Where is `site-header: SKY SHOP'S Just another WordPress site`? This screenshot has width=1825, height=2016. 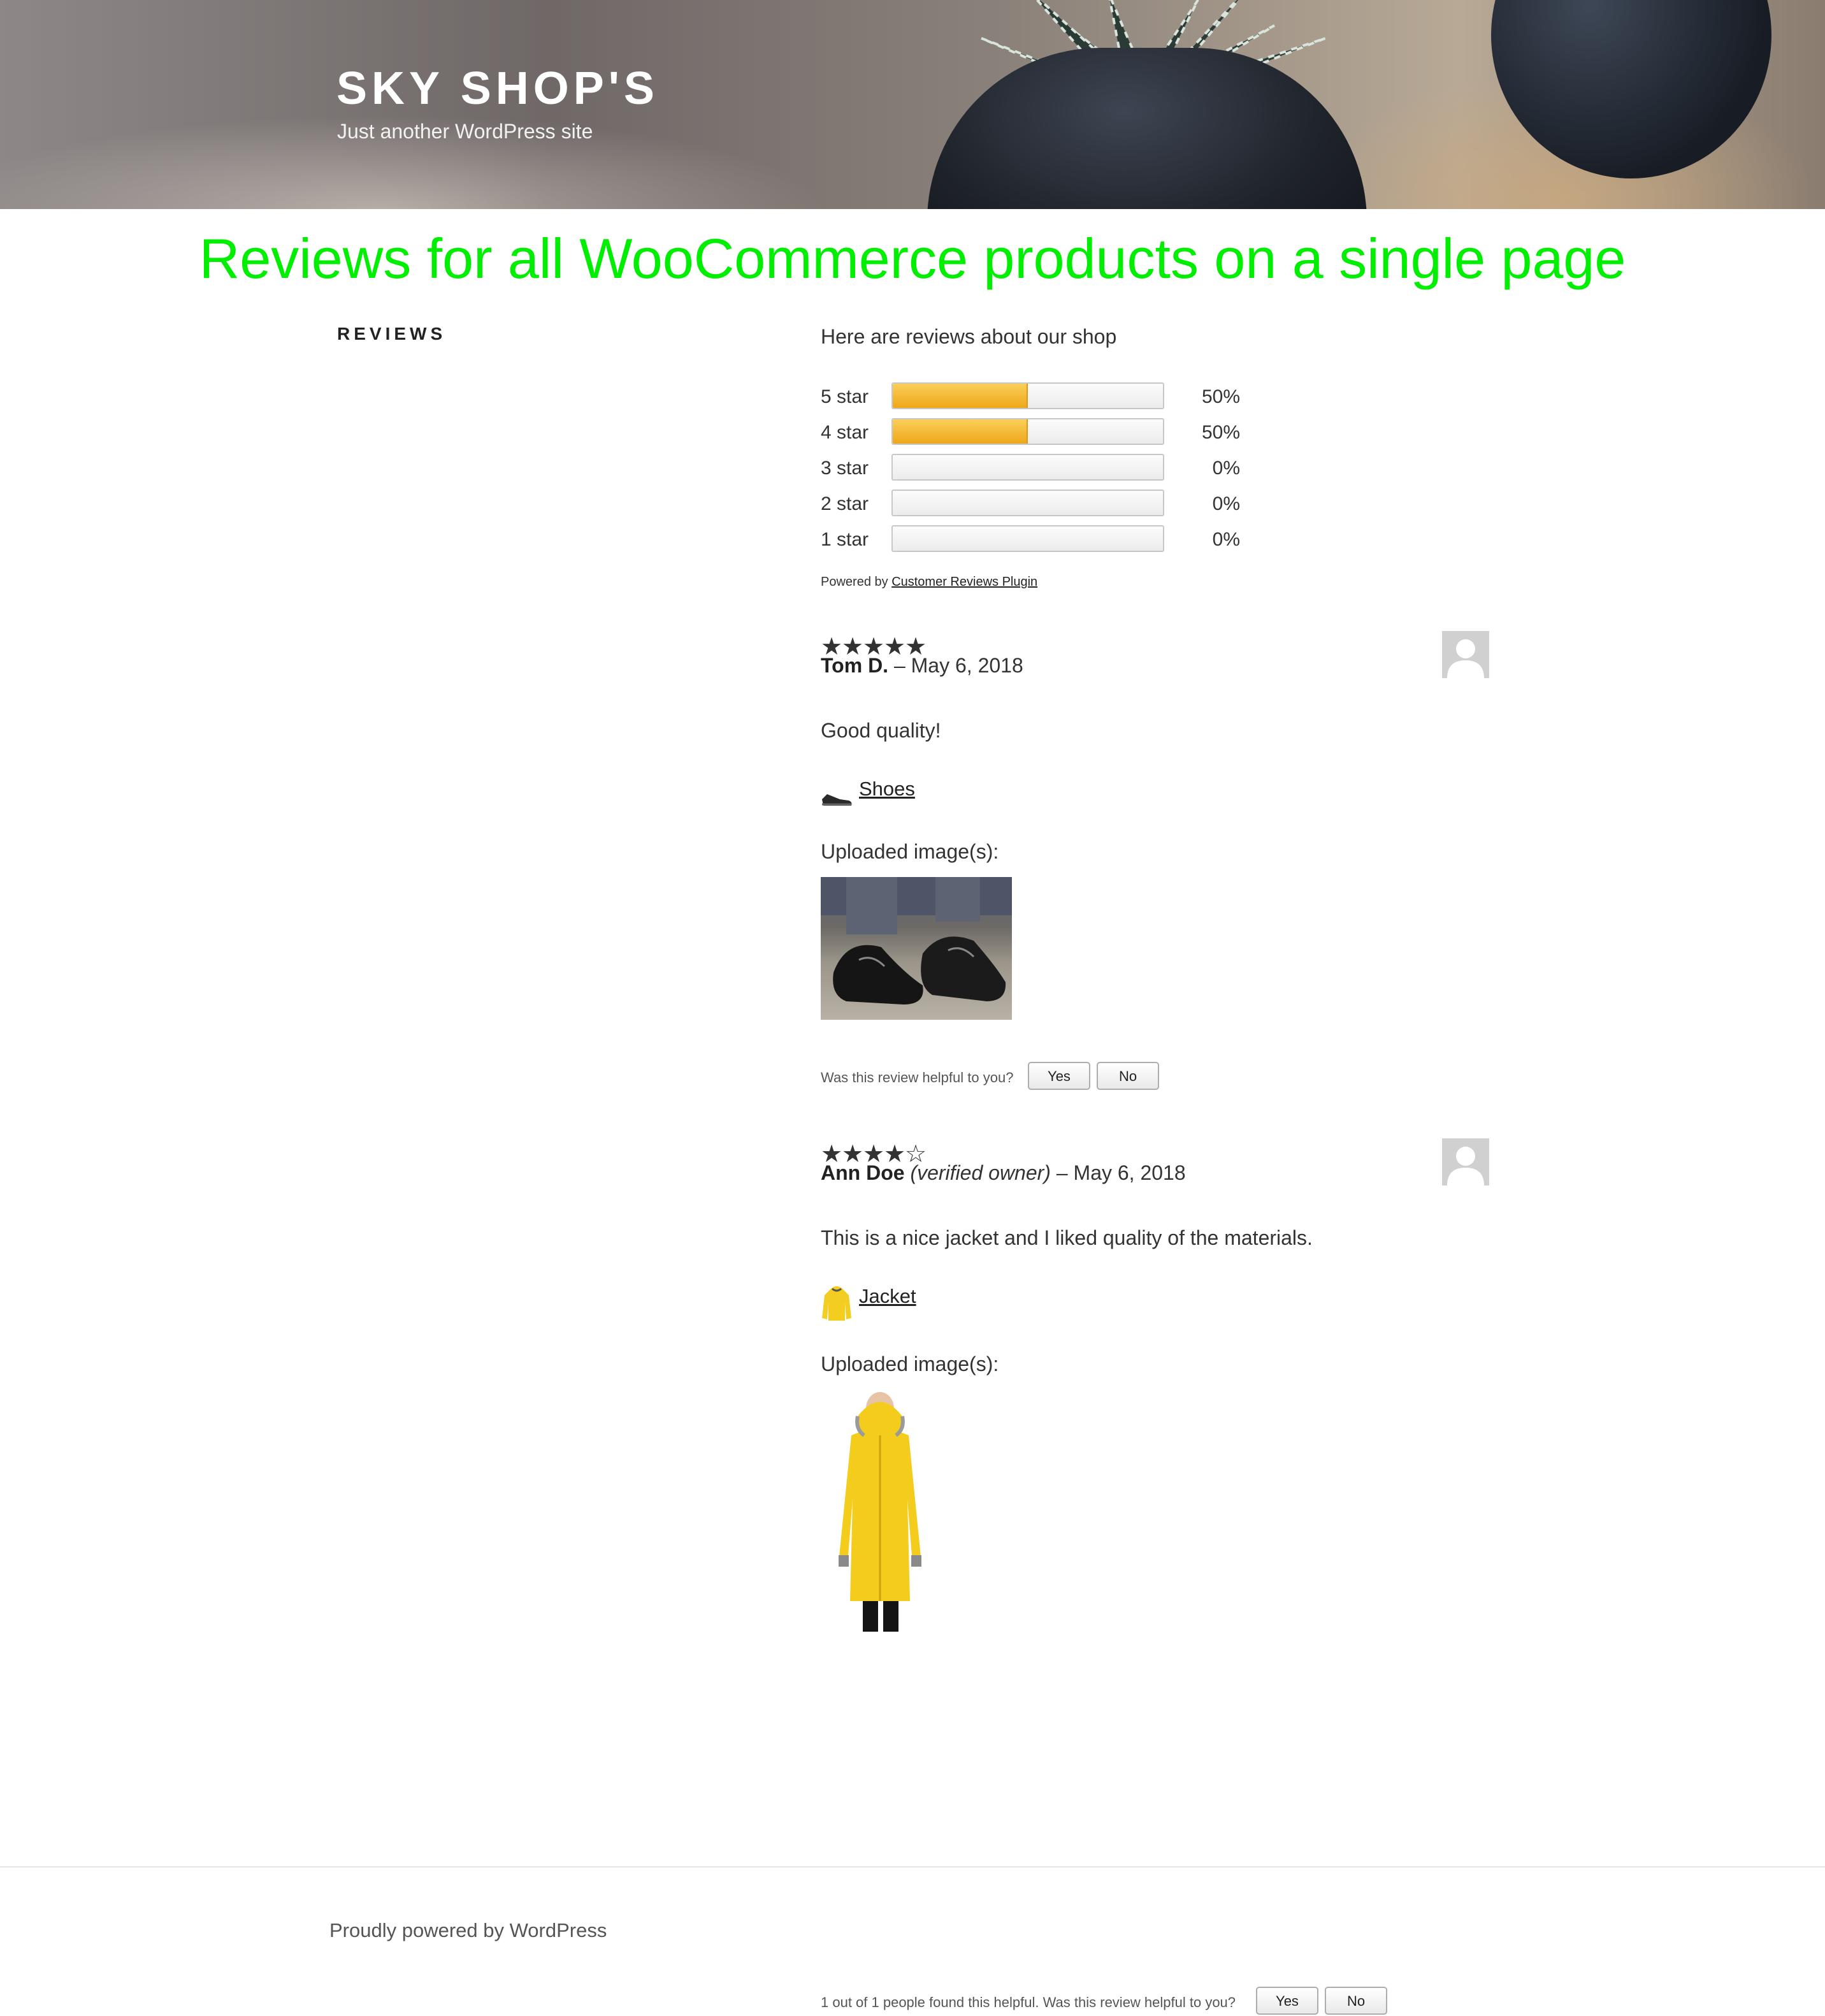
site-header: SKY SHOP'S Just another WordPress site is located at coordinates (912, 104).